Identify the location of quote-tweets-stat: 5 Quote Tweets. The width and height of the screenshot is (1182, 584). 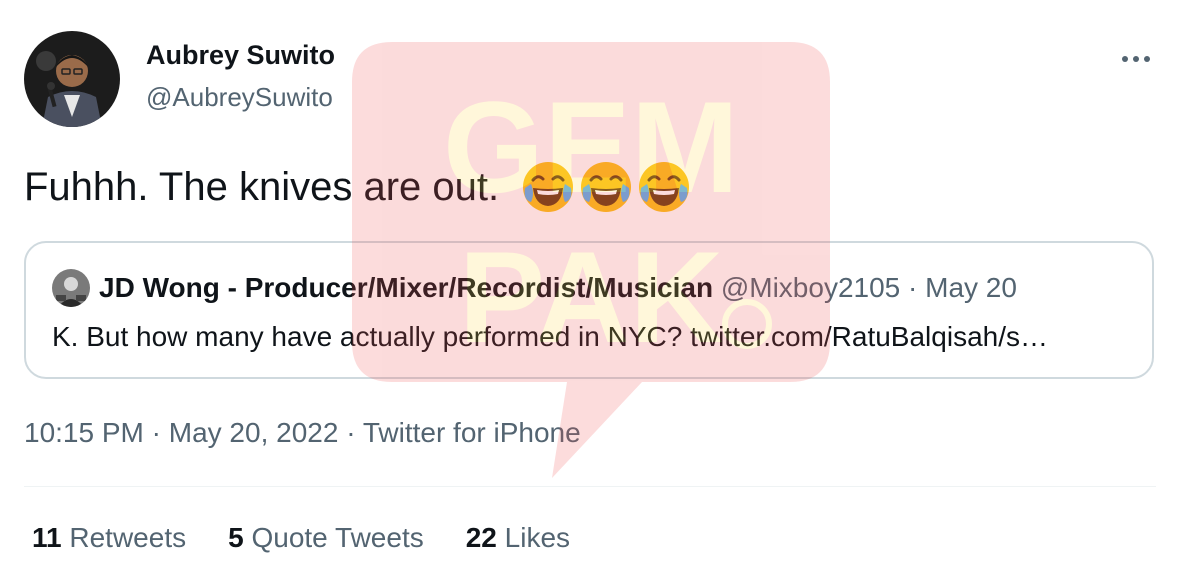
(326, 538).